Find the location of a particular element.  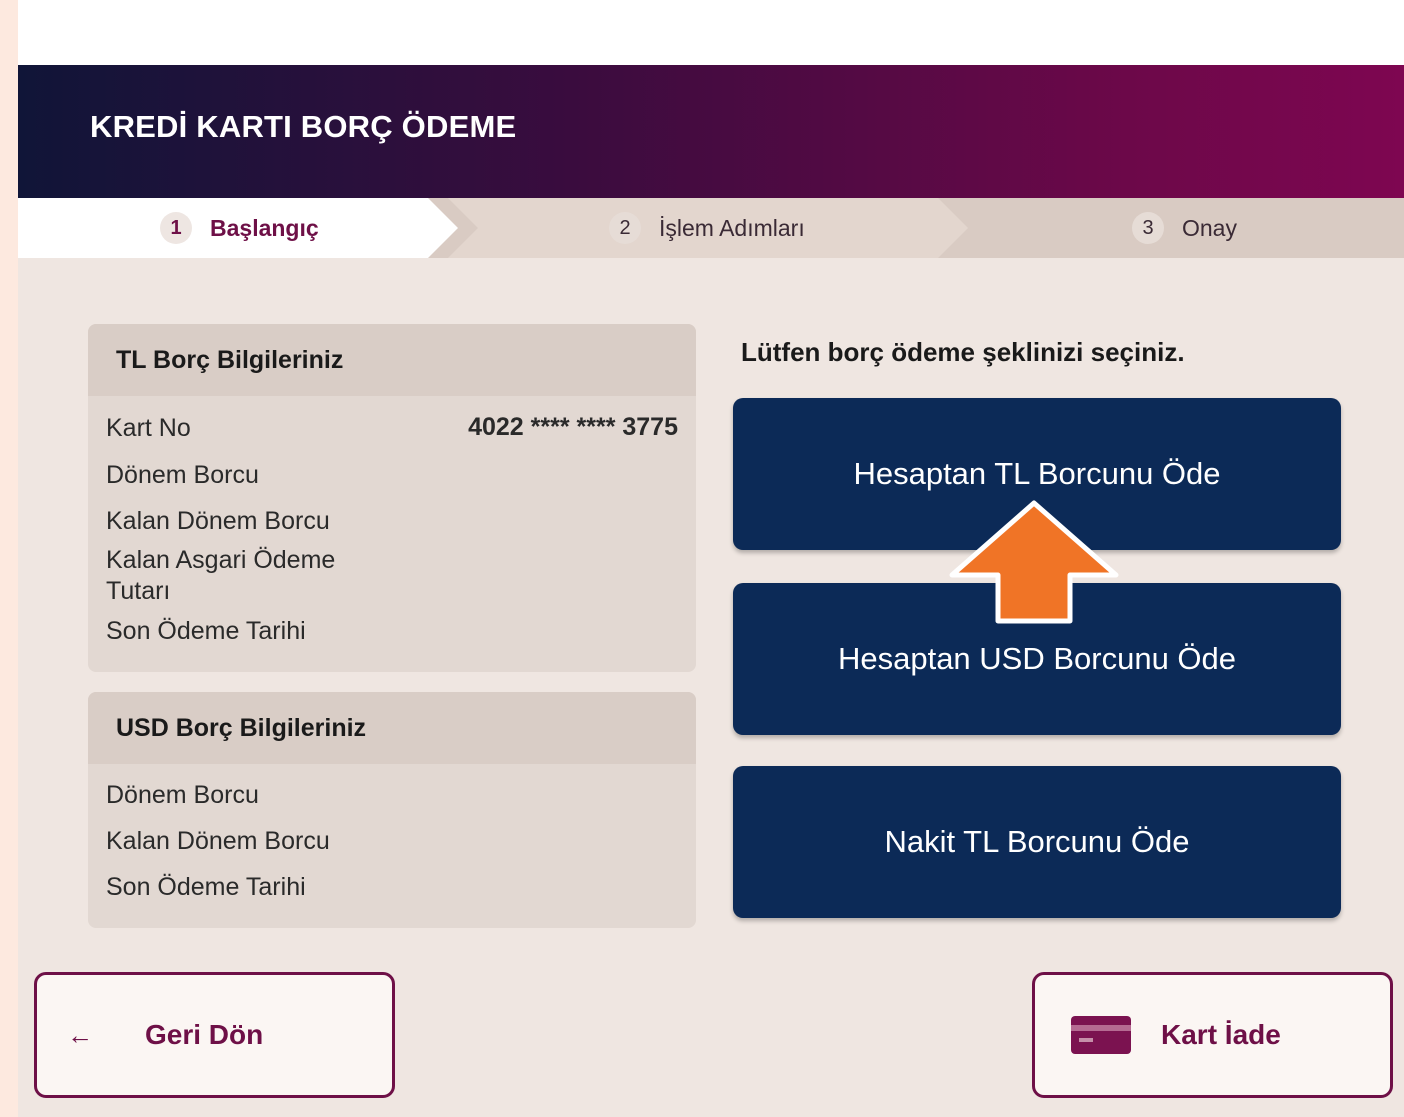

usd-row-remaining-period-debt: Kalan Dönem Borcu is located at coordinates (218, 841).